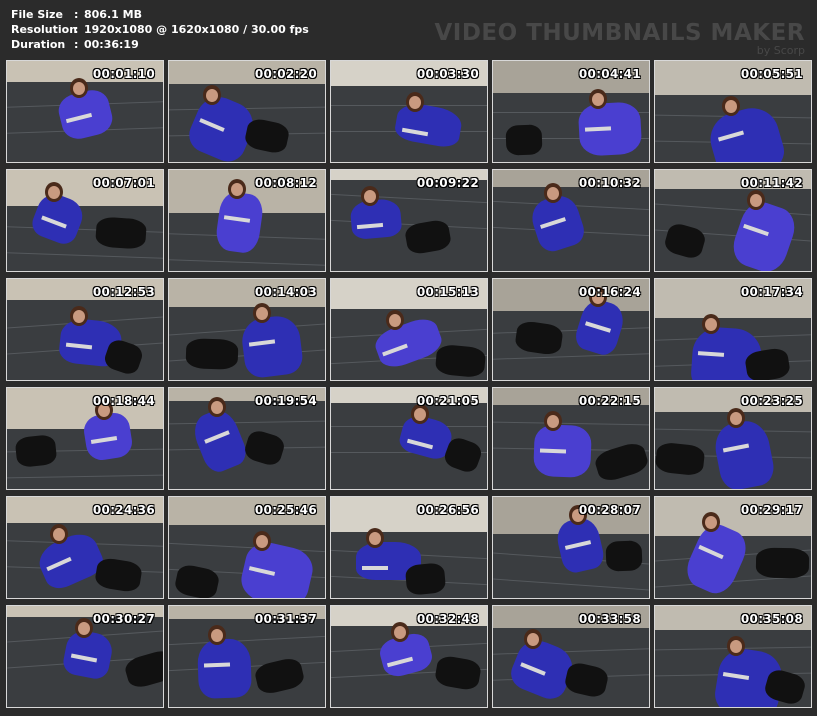  I want to click on thumbnail: 00:16:24, so click(571, 329).